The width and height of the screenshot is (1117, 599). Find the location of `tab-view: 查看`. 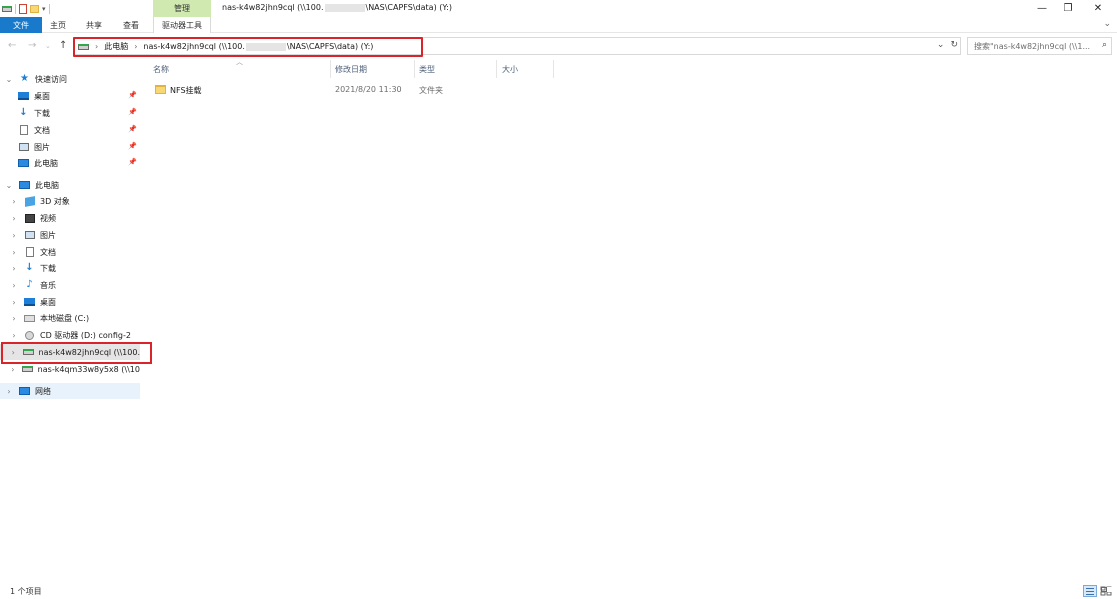

tab-view: 查看 is located at coordinates (131, 25).